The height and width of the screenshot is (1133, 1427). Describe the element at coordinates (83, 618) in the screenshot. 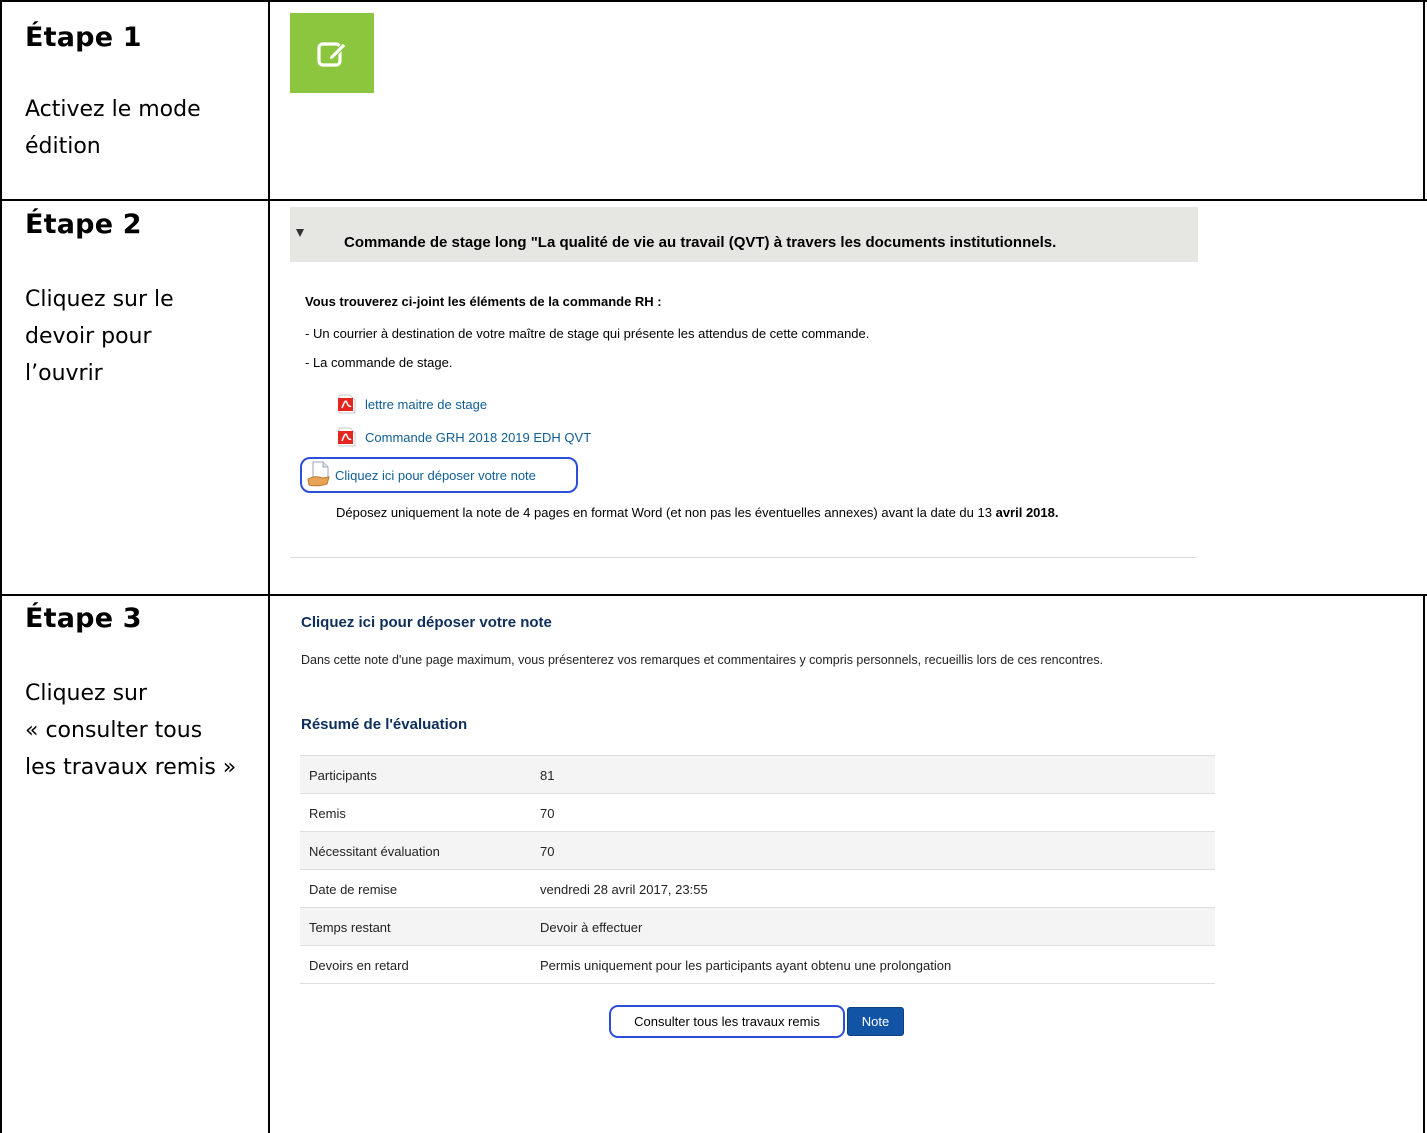

I see `step-3-title: Étape 3` at that location.